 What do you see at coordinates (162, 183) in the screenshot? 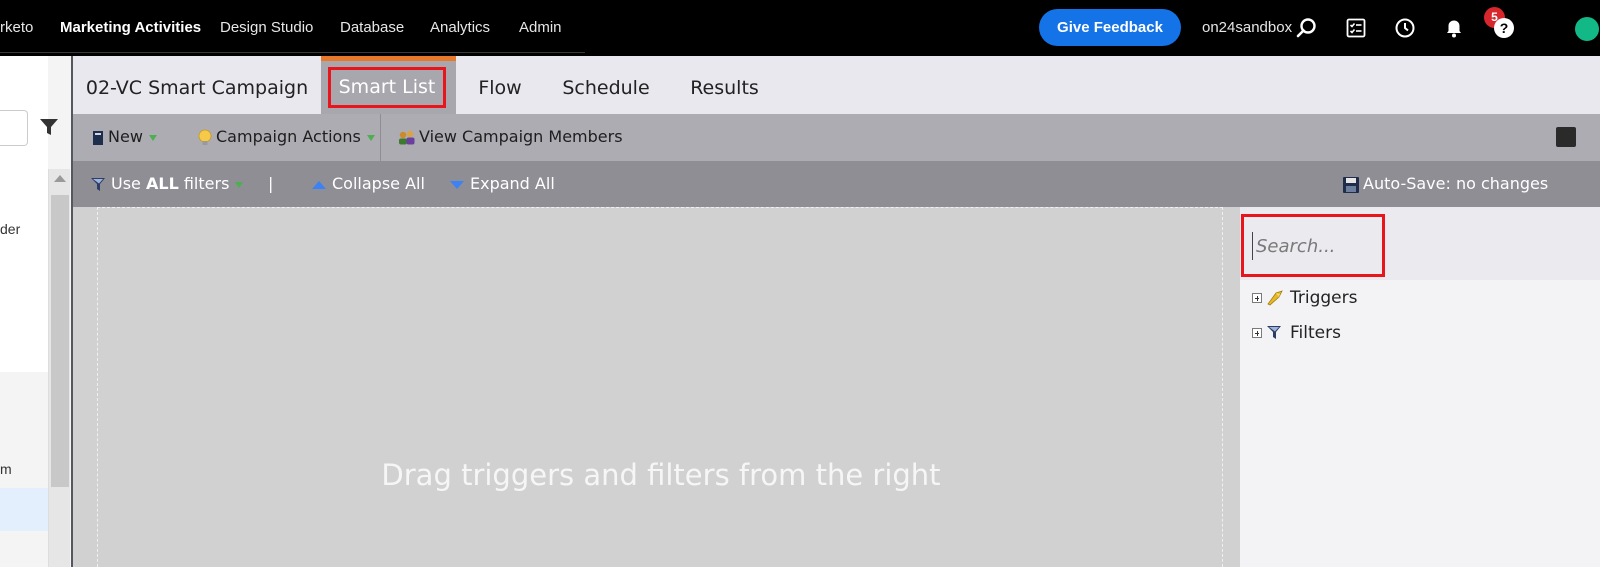
I see `filter-logic-value: ALL` at bounding box center [162, 183].